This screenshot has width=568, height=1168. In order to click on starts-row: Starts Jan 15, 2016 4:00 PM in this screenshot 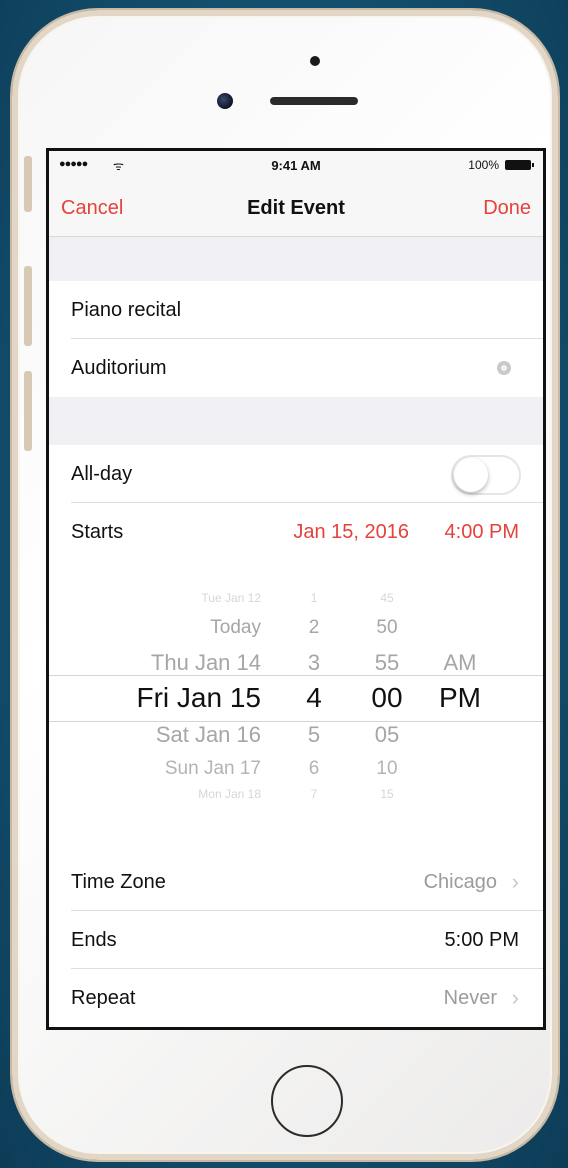, I will do `click(296, 532)`.